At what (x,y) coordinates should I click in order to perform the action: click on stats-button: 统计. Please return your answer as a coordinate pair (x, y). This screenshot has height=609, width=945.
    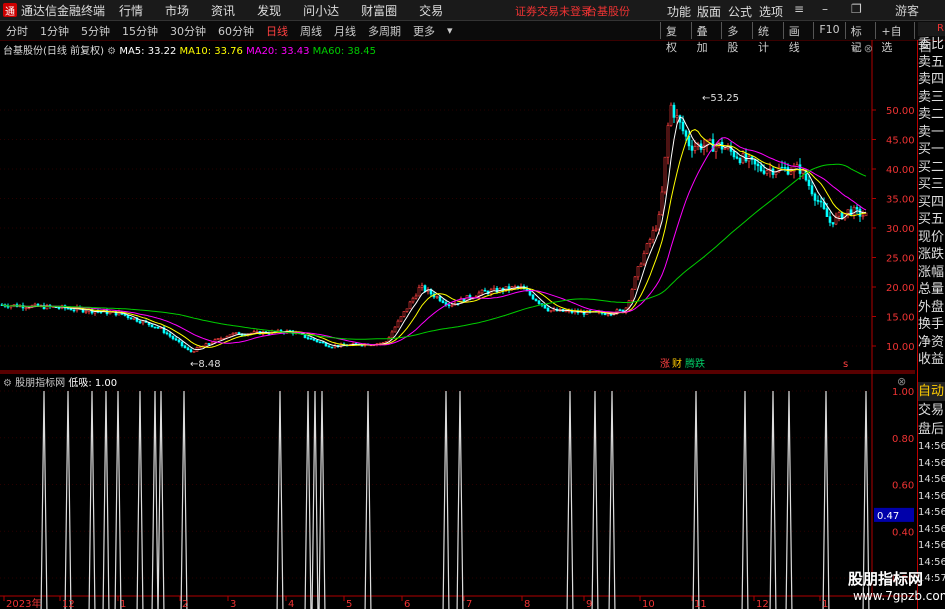
    Looking at the image, I should click on (767, 38).